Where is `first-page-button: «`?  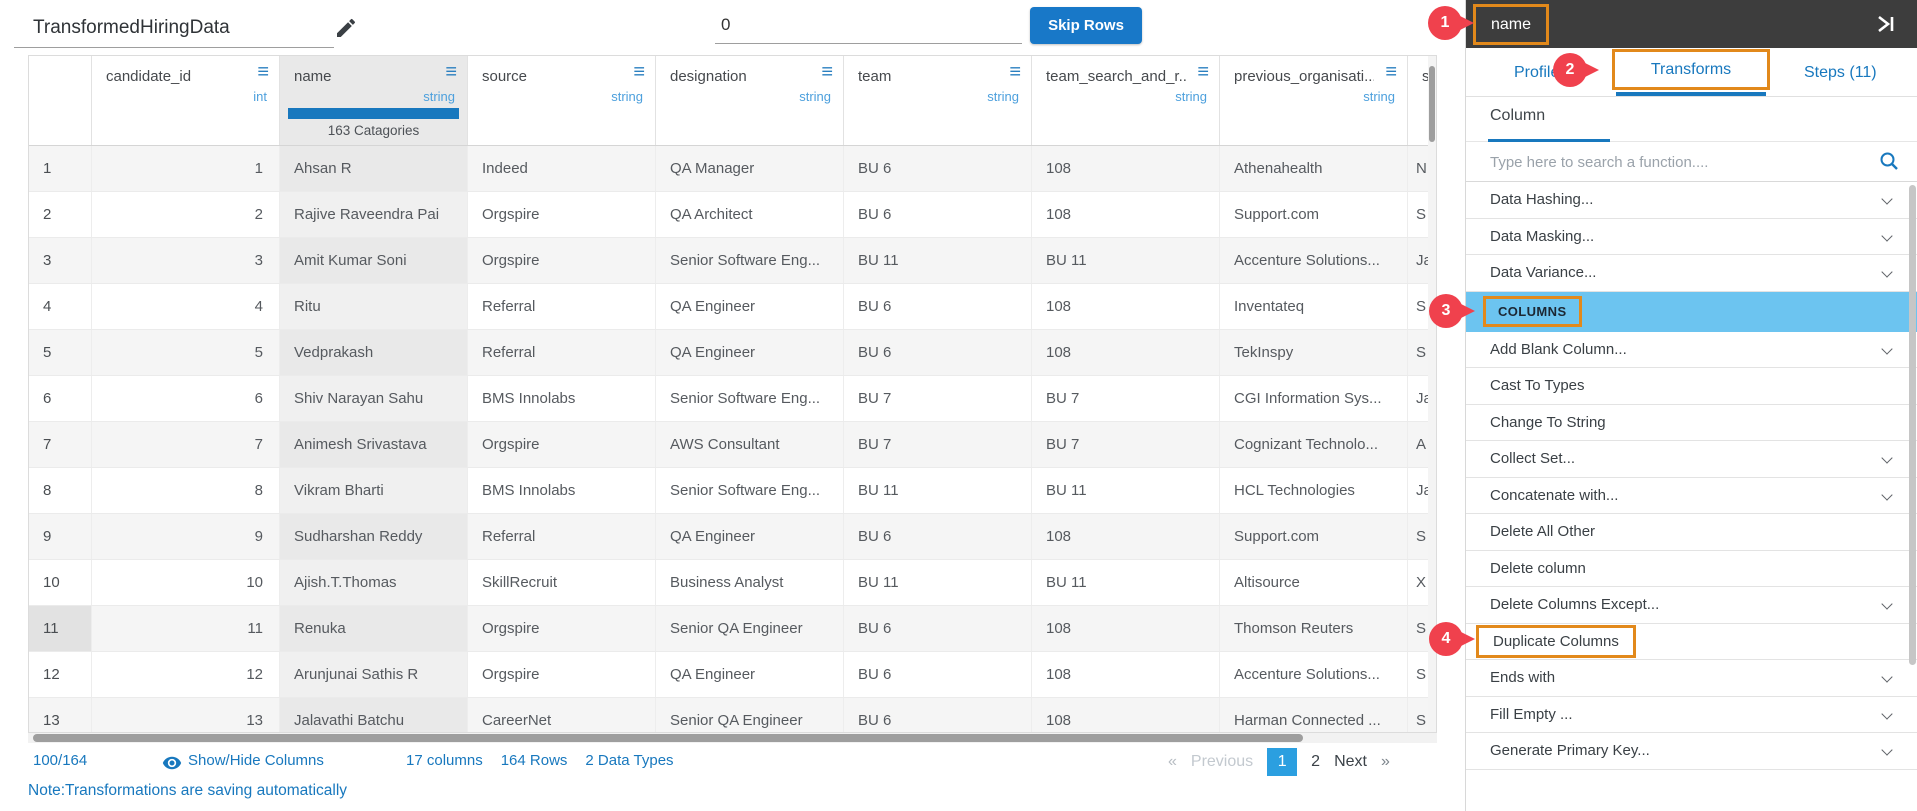 first-page-button: « is located at coordinates (1172, 762).